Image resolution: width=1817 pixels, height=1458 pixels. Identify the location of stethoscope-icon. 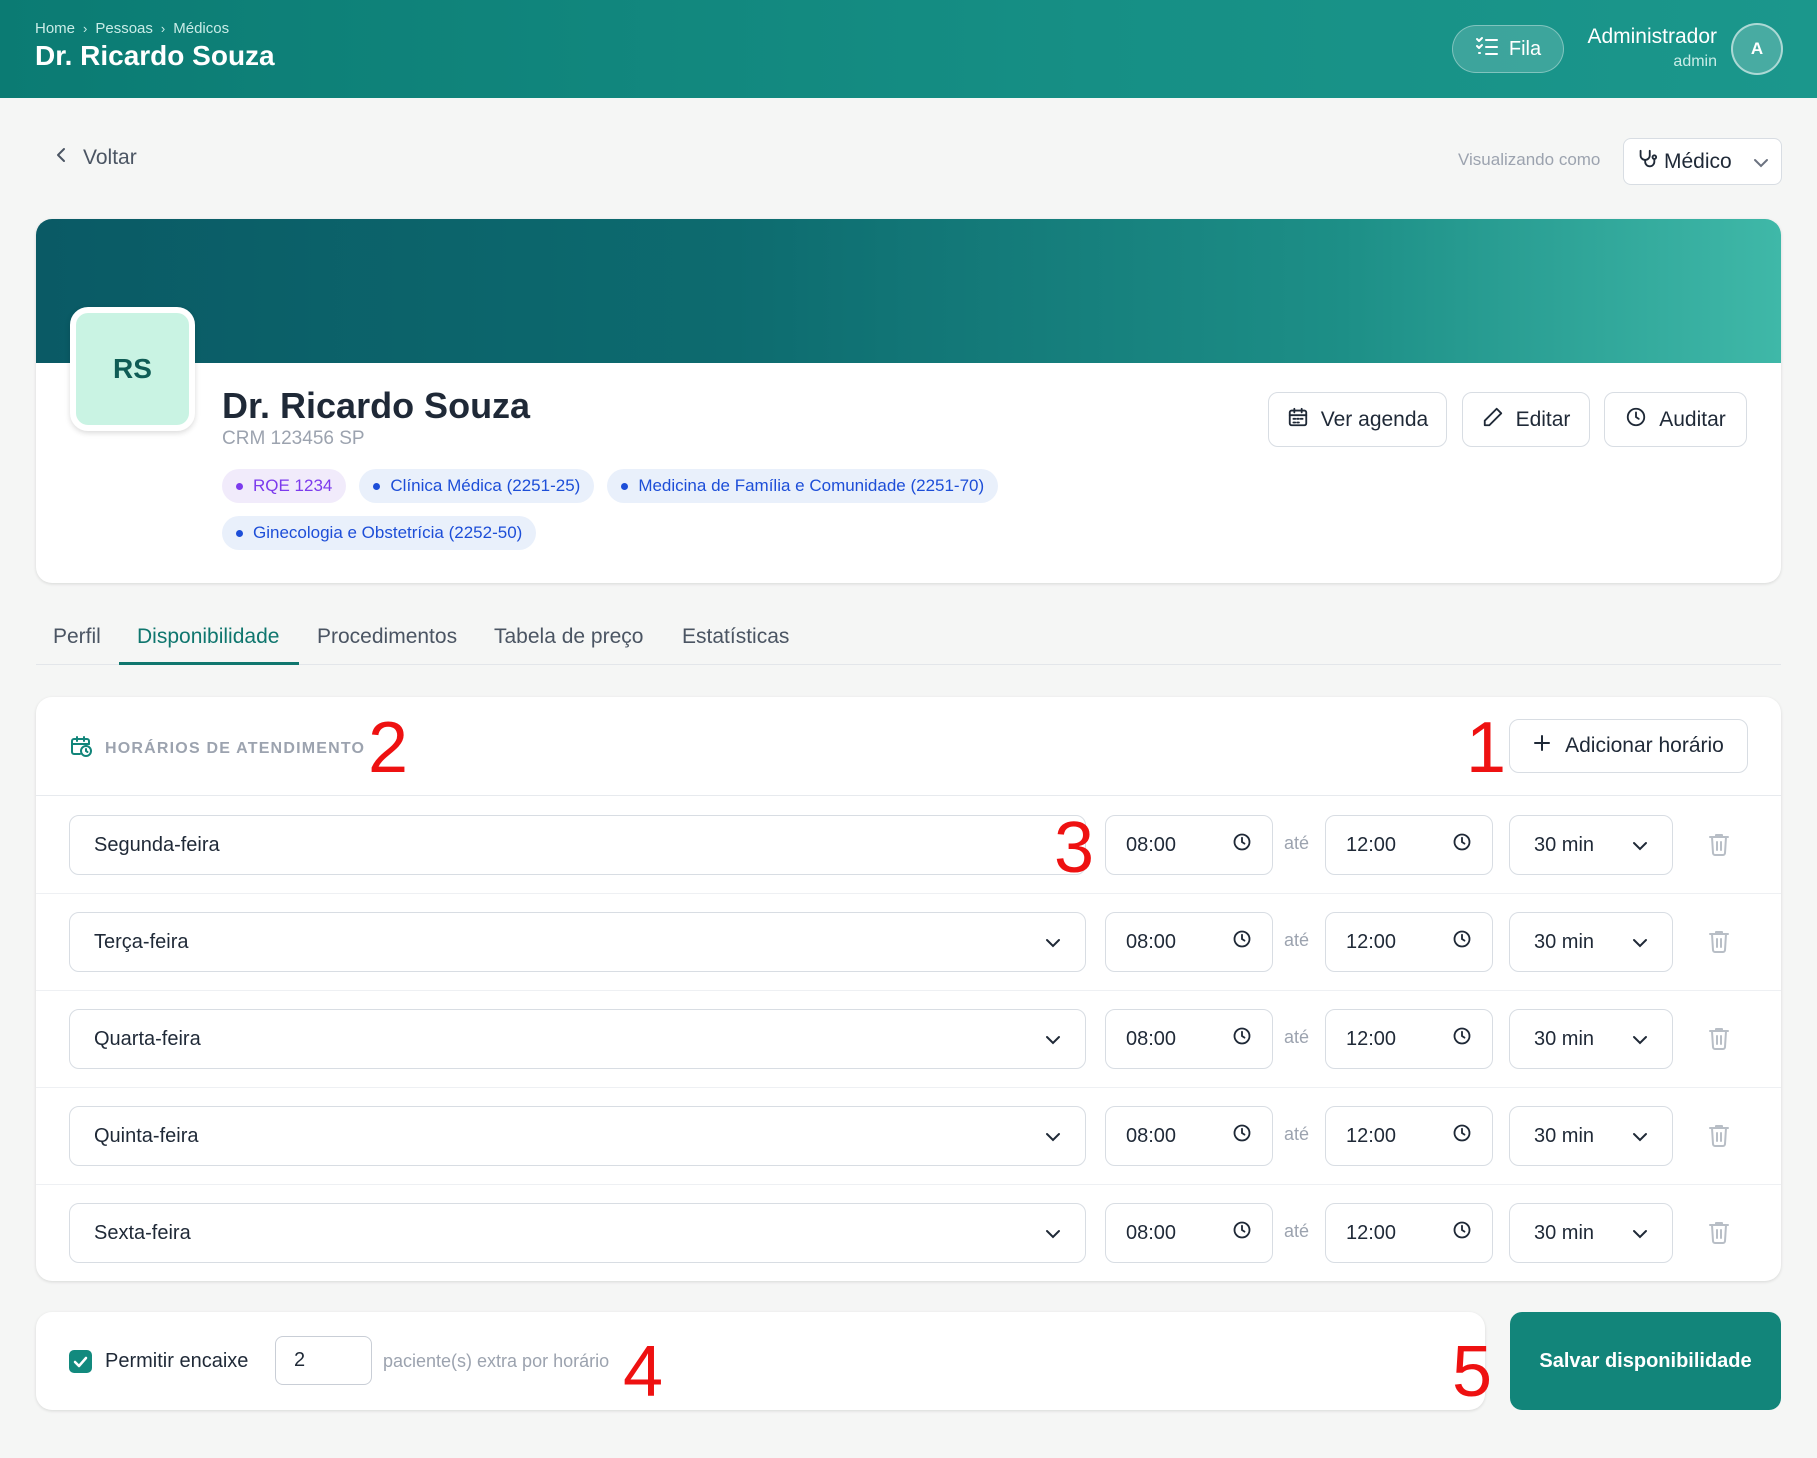
(1647, 162).